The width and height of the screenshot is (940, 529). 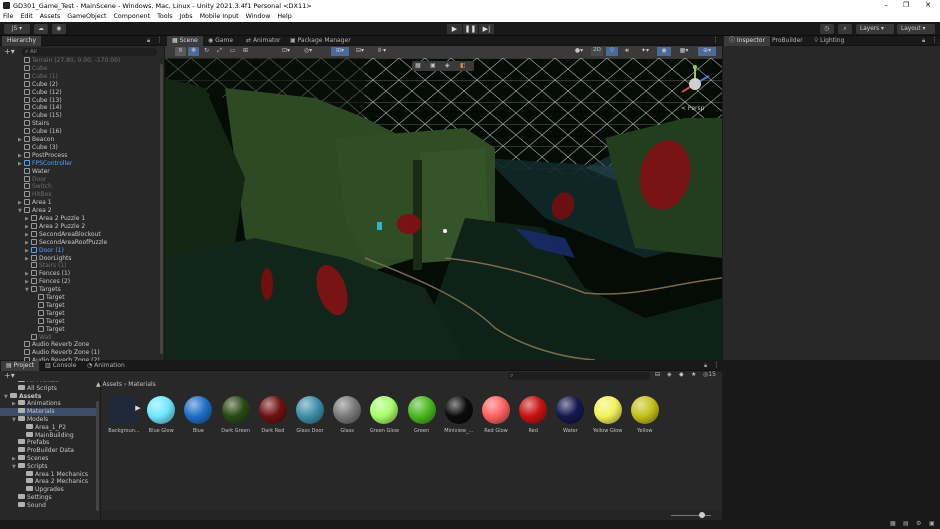 What do you see at coordinates (645, 415) in the screenshot?
I see `material-tile: Yellow` at bounding box center [645, 415].